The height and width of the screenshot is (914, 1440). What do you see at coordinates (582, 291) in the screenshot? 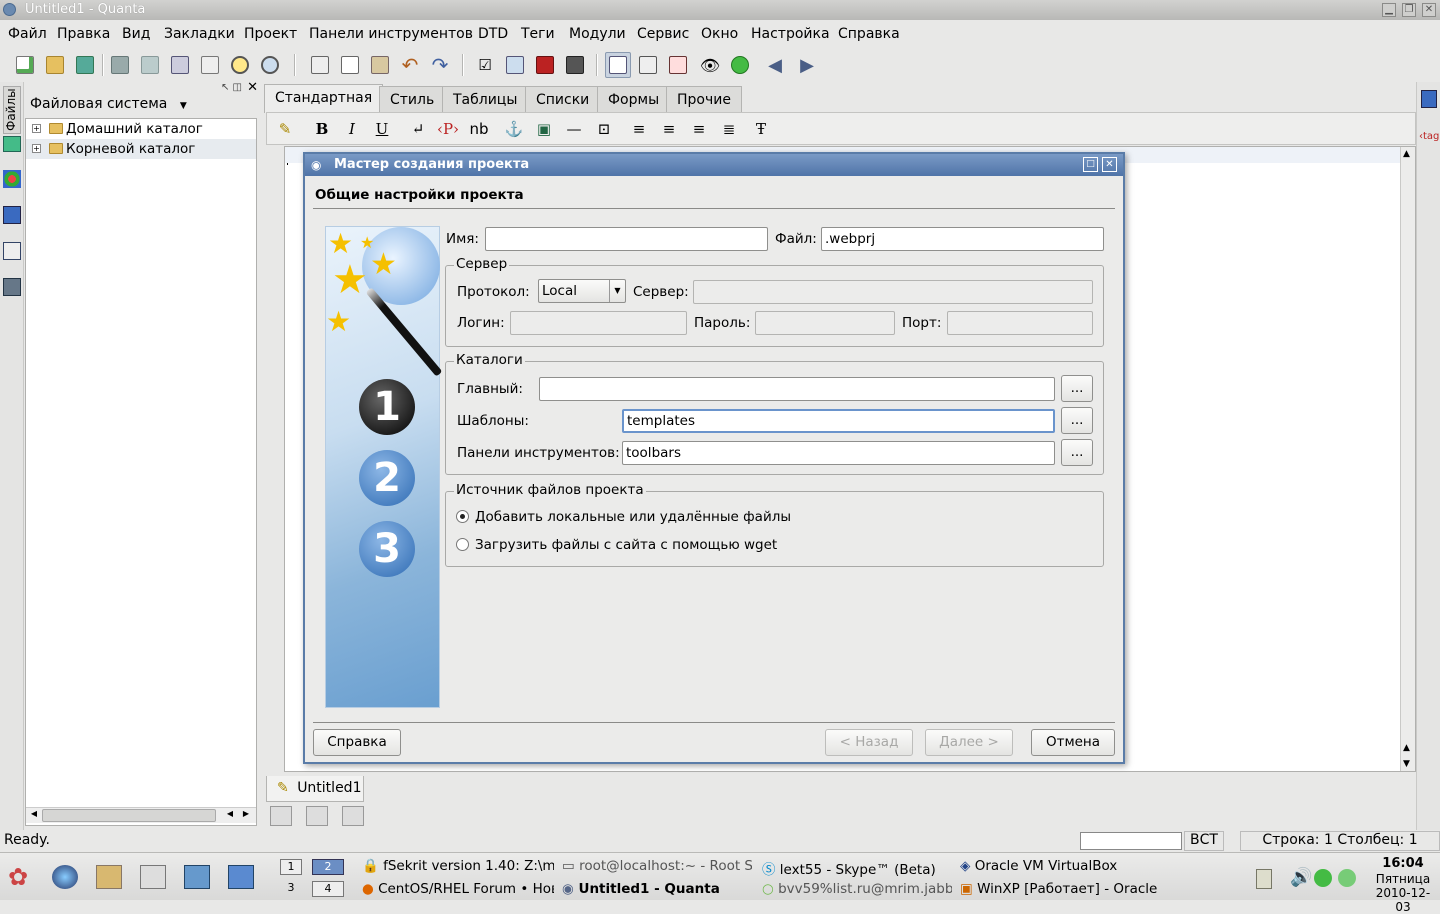
I see `protocol-select: Local ▼` at bounding box center [582, 291].